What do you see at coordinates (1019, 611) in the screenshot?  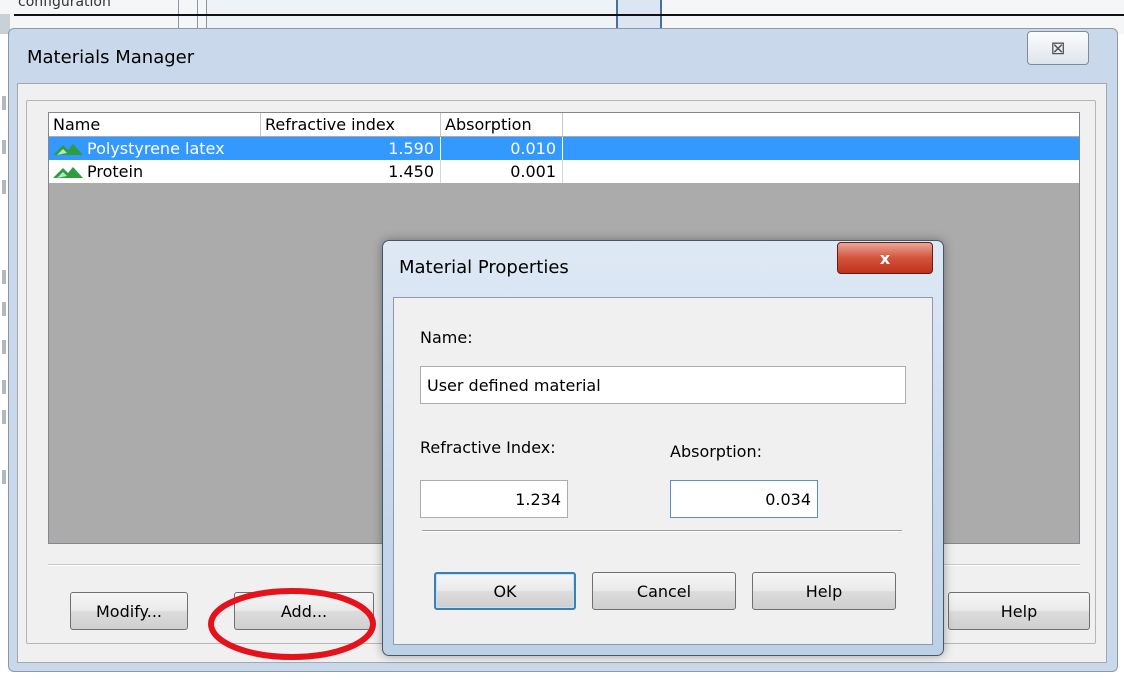 I see `materials-help-button: Help` at bounding box center [1019, 611].